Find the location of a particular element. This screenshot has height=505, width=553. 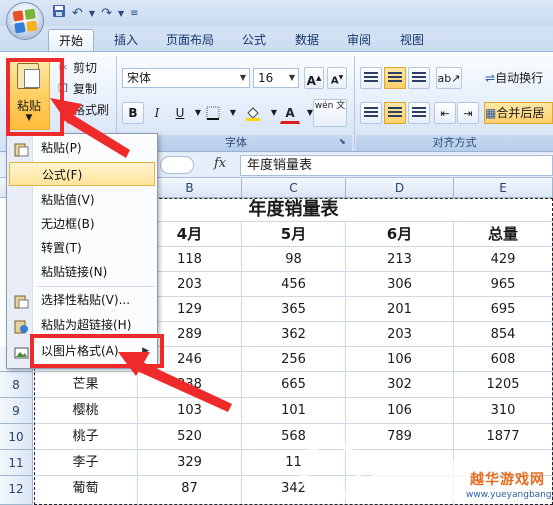

fruit-name-cell: 樱桃 is located at coordinates (86, 411).